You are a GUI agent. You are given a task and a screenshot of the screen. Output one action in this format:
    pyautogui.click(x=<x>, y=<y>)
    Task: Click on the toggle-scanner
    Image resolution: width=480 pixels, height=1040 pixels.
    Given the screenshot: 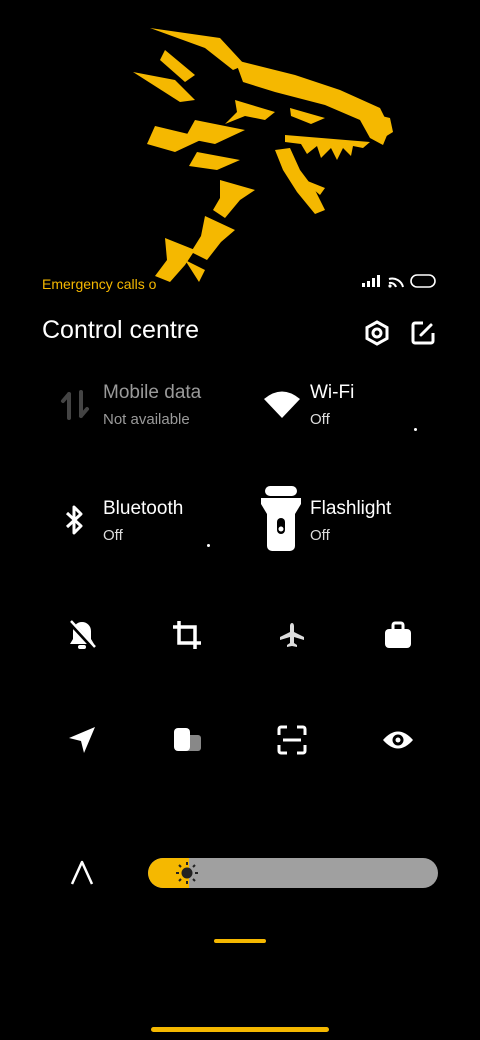 What is the action you would take?
    pyautogui.click(x=292, y=740)
    